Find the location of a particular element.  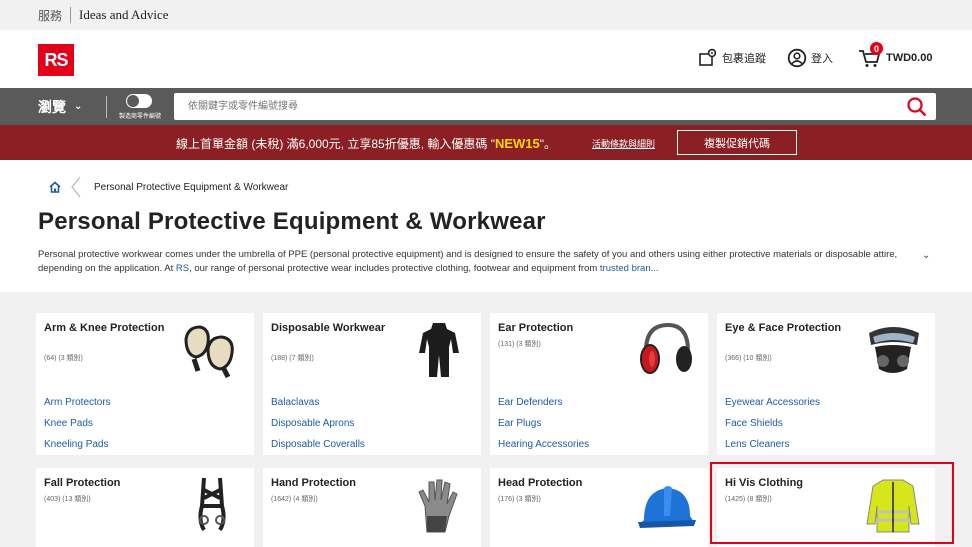

navigation-bar: 瀏覽 ⌄ 製造商零件編號 is located at coordinates (486, 106).